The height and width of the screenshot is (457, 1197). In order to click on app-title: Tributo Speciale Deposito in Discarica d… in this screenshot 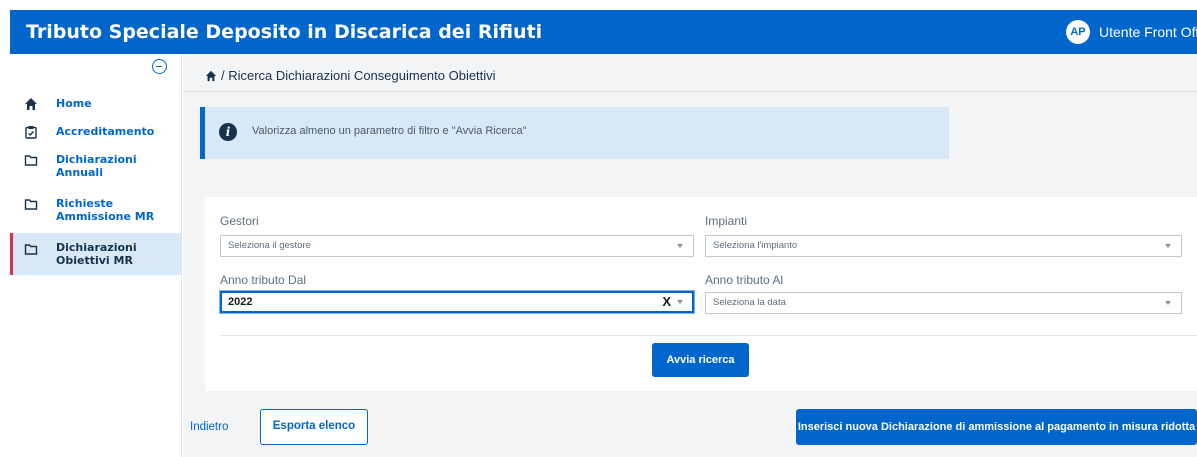, I will do `click(284, 32)`.